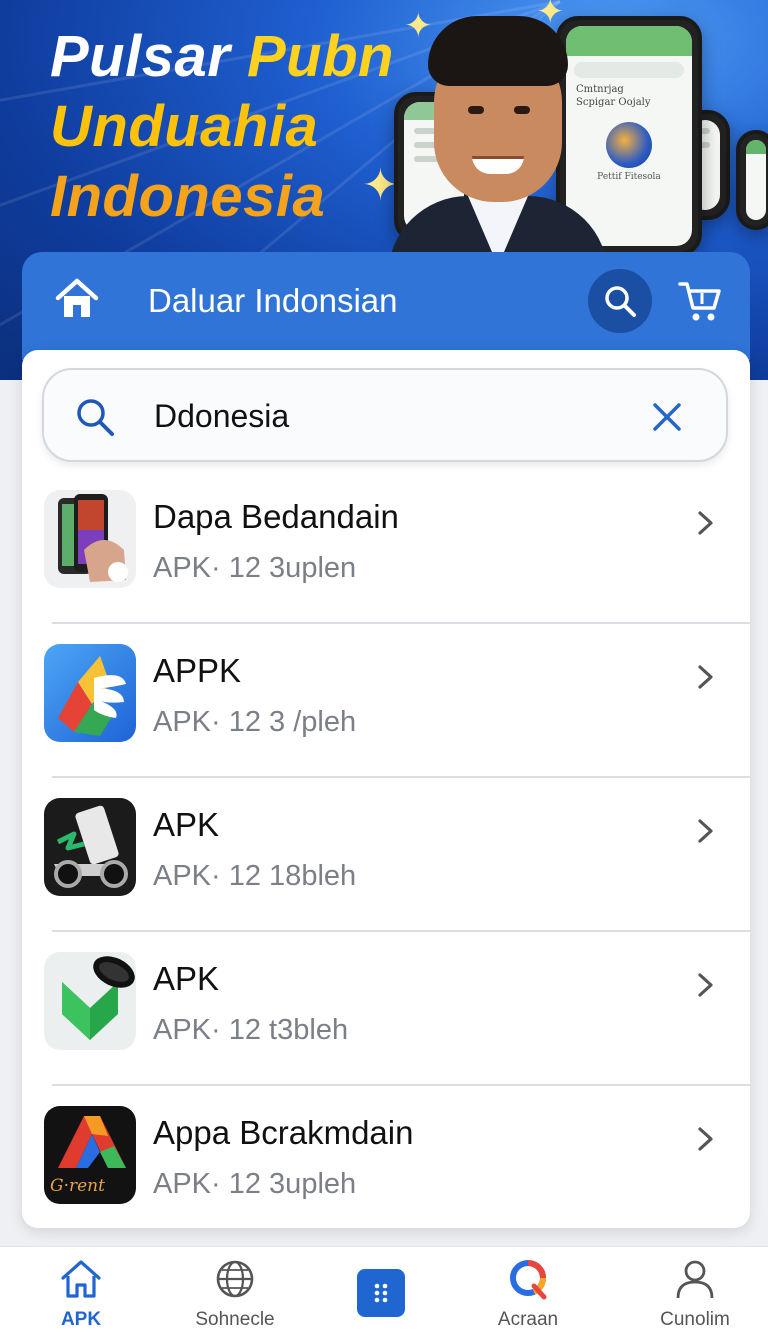  I want to click on search-field: Ddonesia, so click(385, 415).